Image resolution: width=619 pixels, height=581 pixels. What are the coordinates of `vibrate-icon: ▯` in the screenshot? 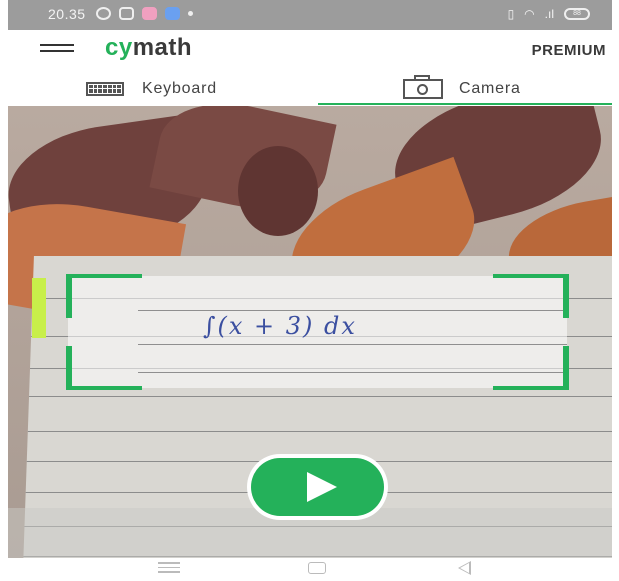 It's located at (511, 14).